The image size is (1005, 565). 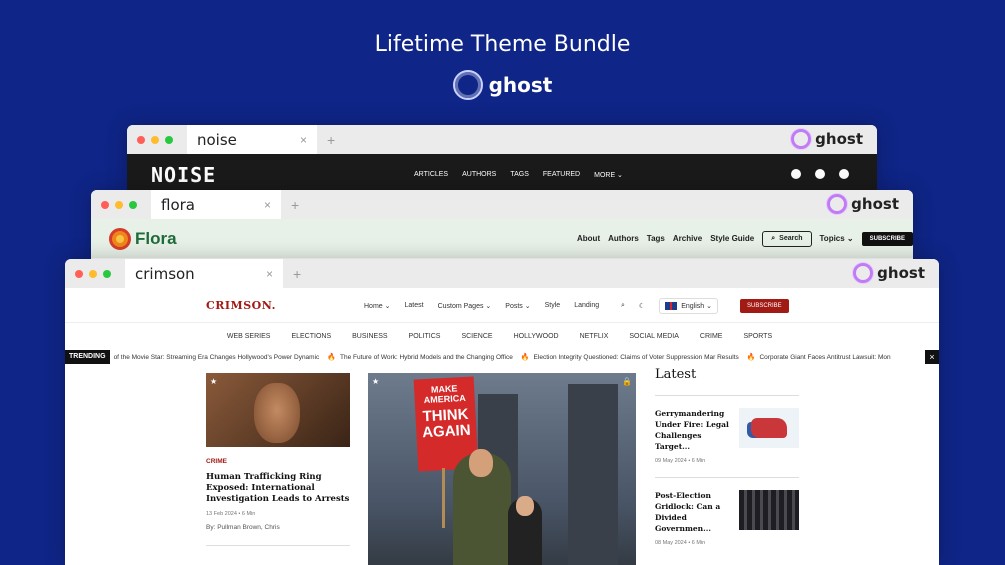 What do you see at coordinates (796, 174) in the screenshot?
I see `account-icon` at bounding box center [796, 174].